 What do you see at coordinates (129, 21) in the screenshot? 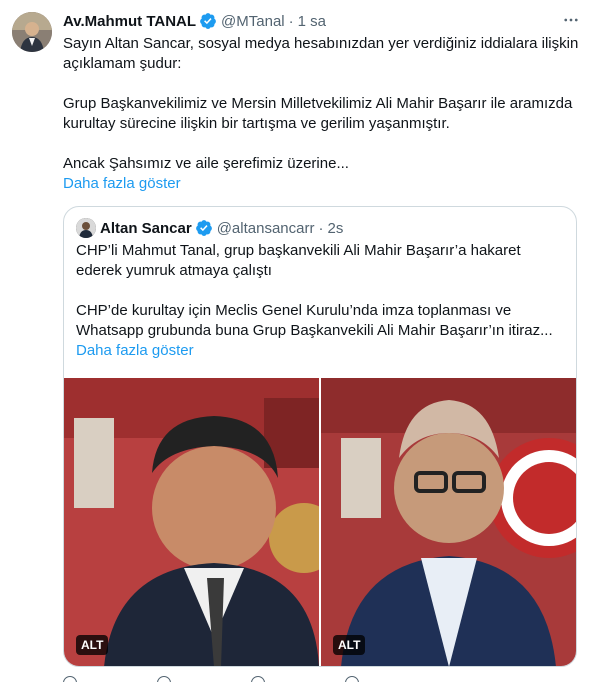
I see `author-name: Av.Mahmut TANAL` at bounding box center [129, 21].